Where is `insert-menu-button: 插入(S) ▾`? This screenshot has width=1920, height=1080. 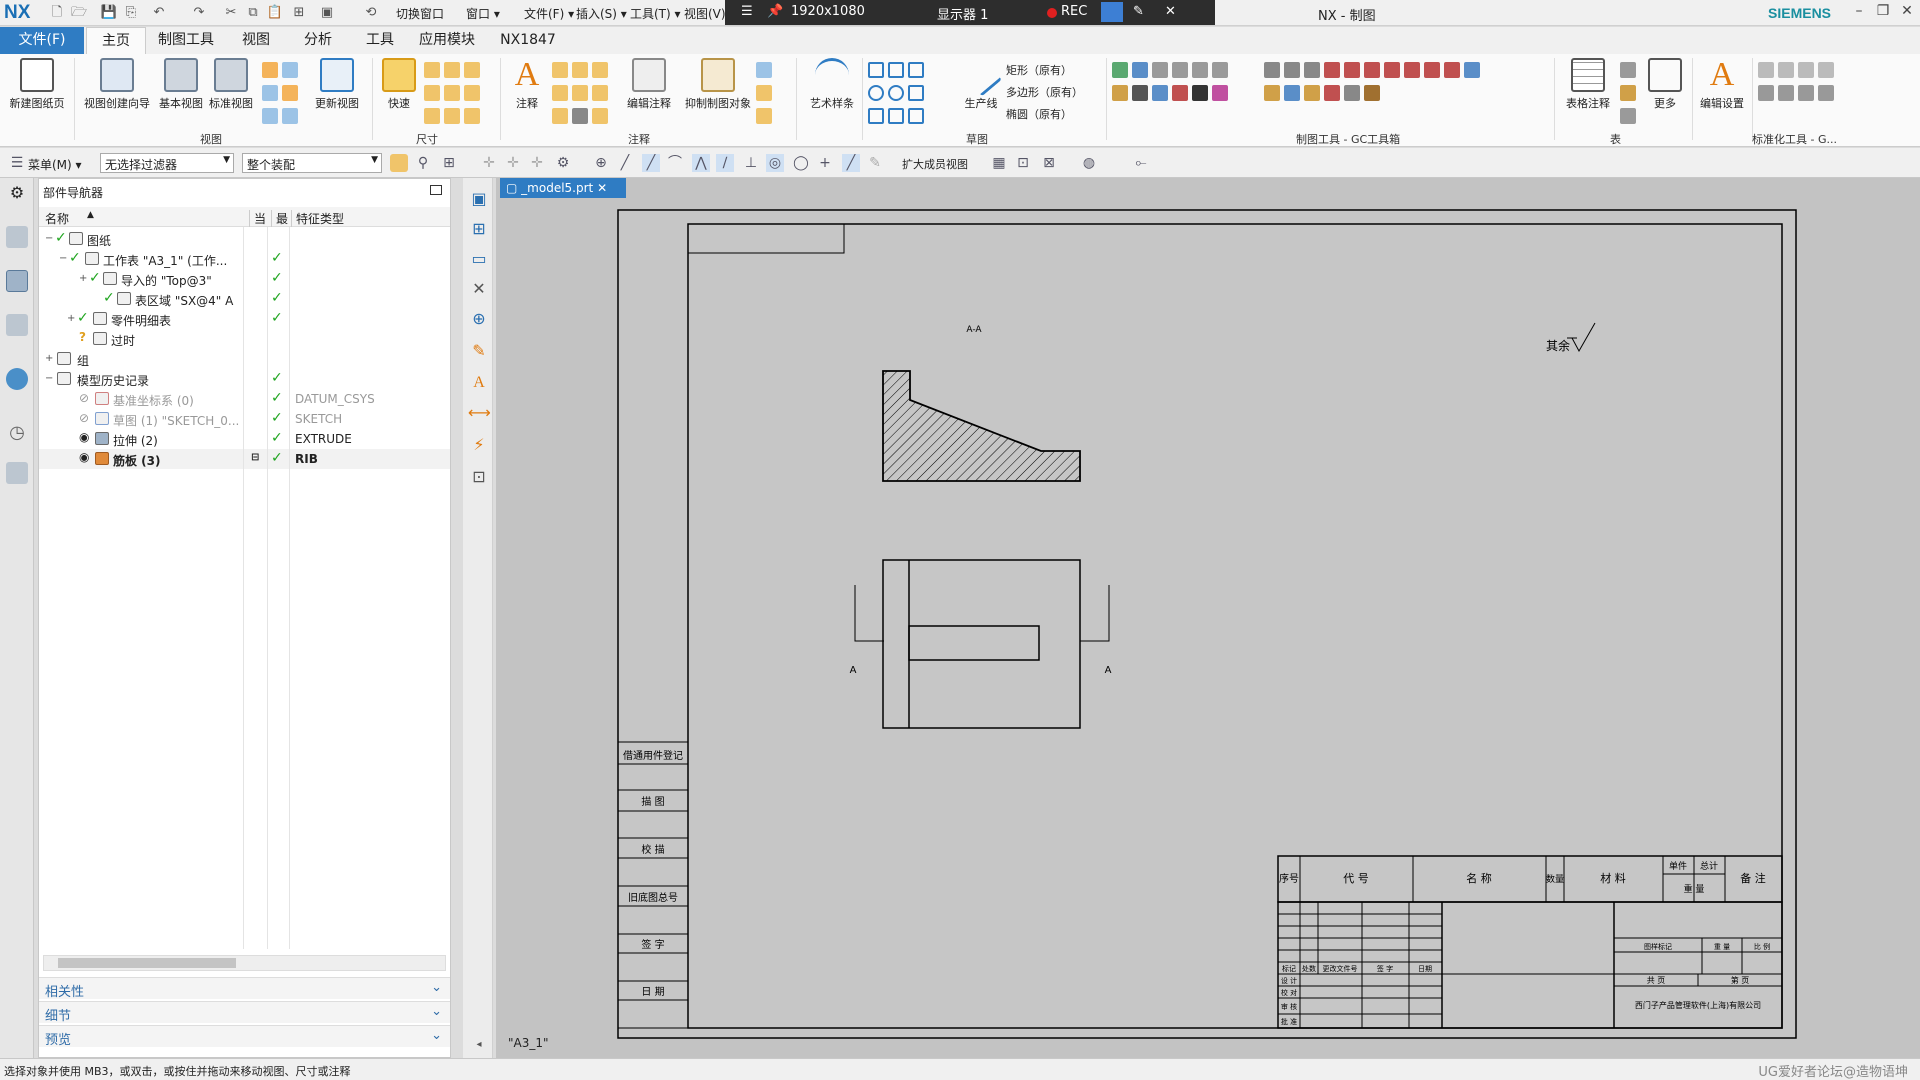 insert-menu-button: 插入(S) ▾ is located at coordinates (601, 13).